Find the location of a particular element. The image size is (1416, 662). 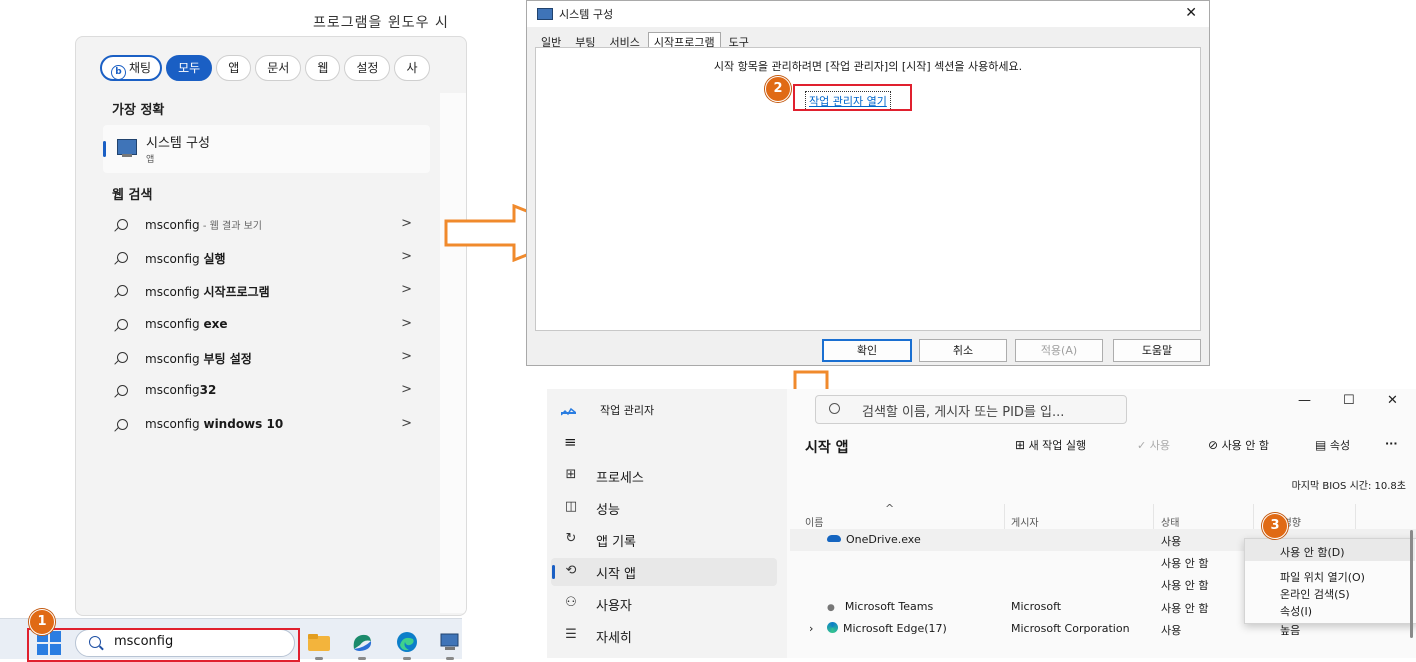

column-header-status: 상태 is located at coordinates (1170, 521).